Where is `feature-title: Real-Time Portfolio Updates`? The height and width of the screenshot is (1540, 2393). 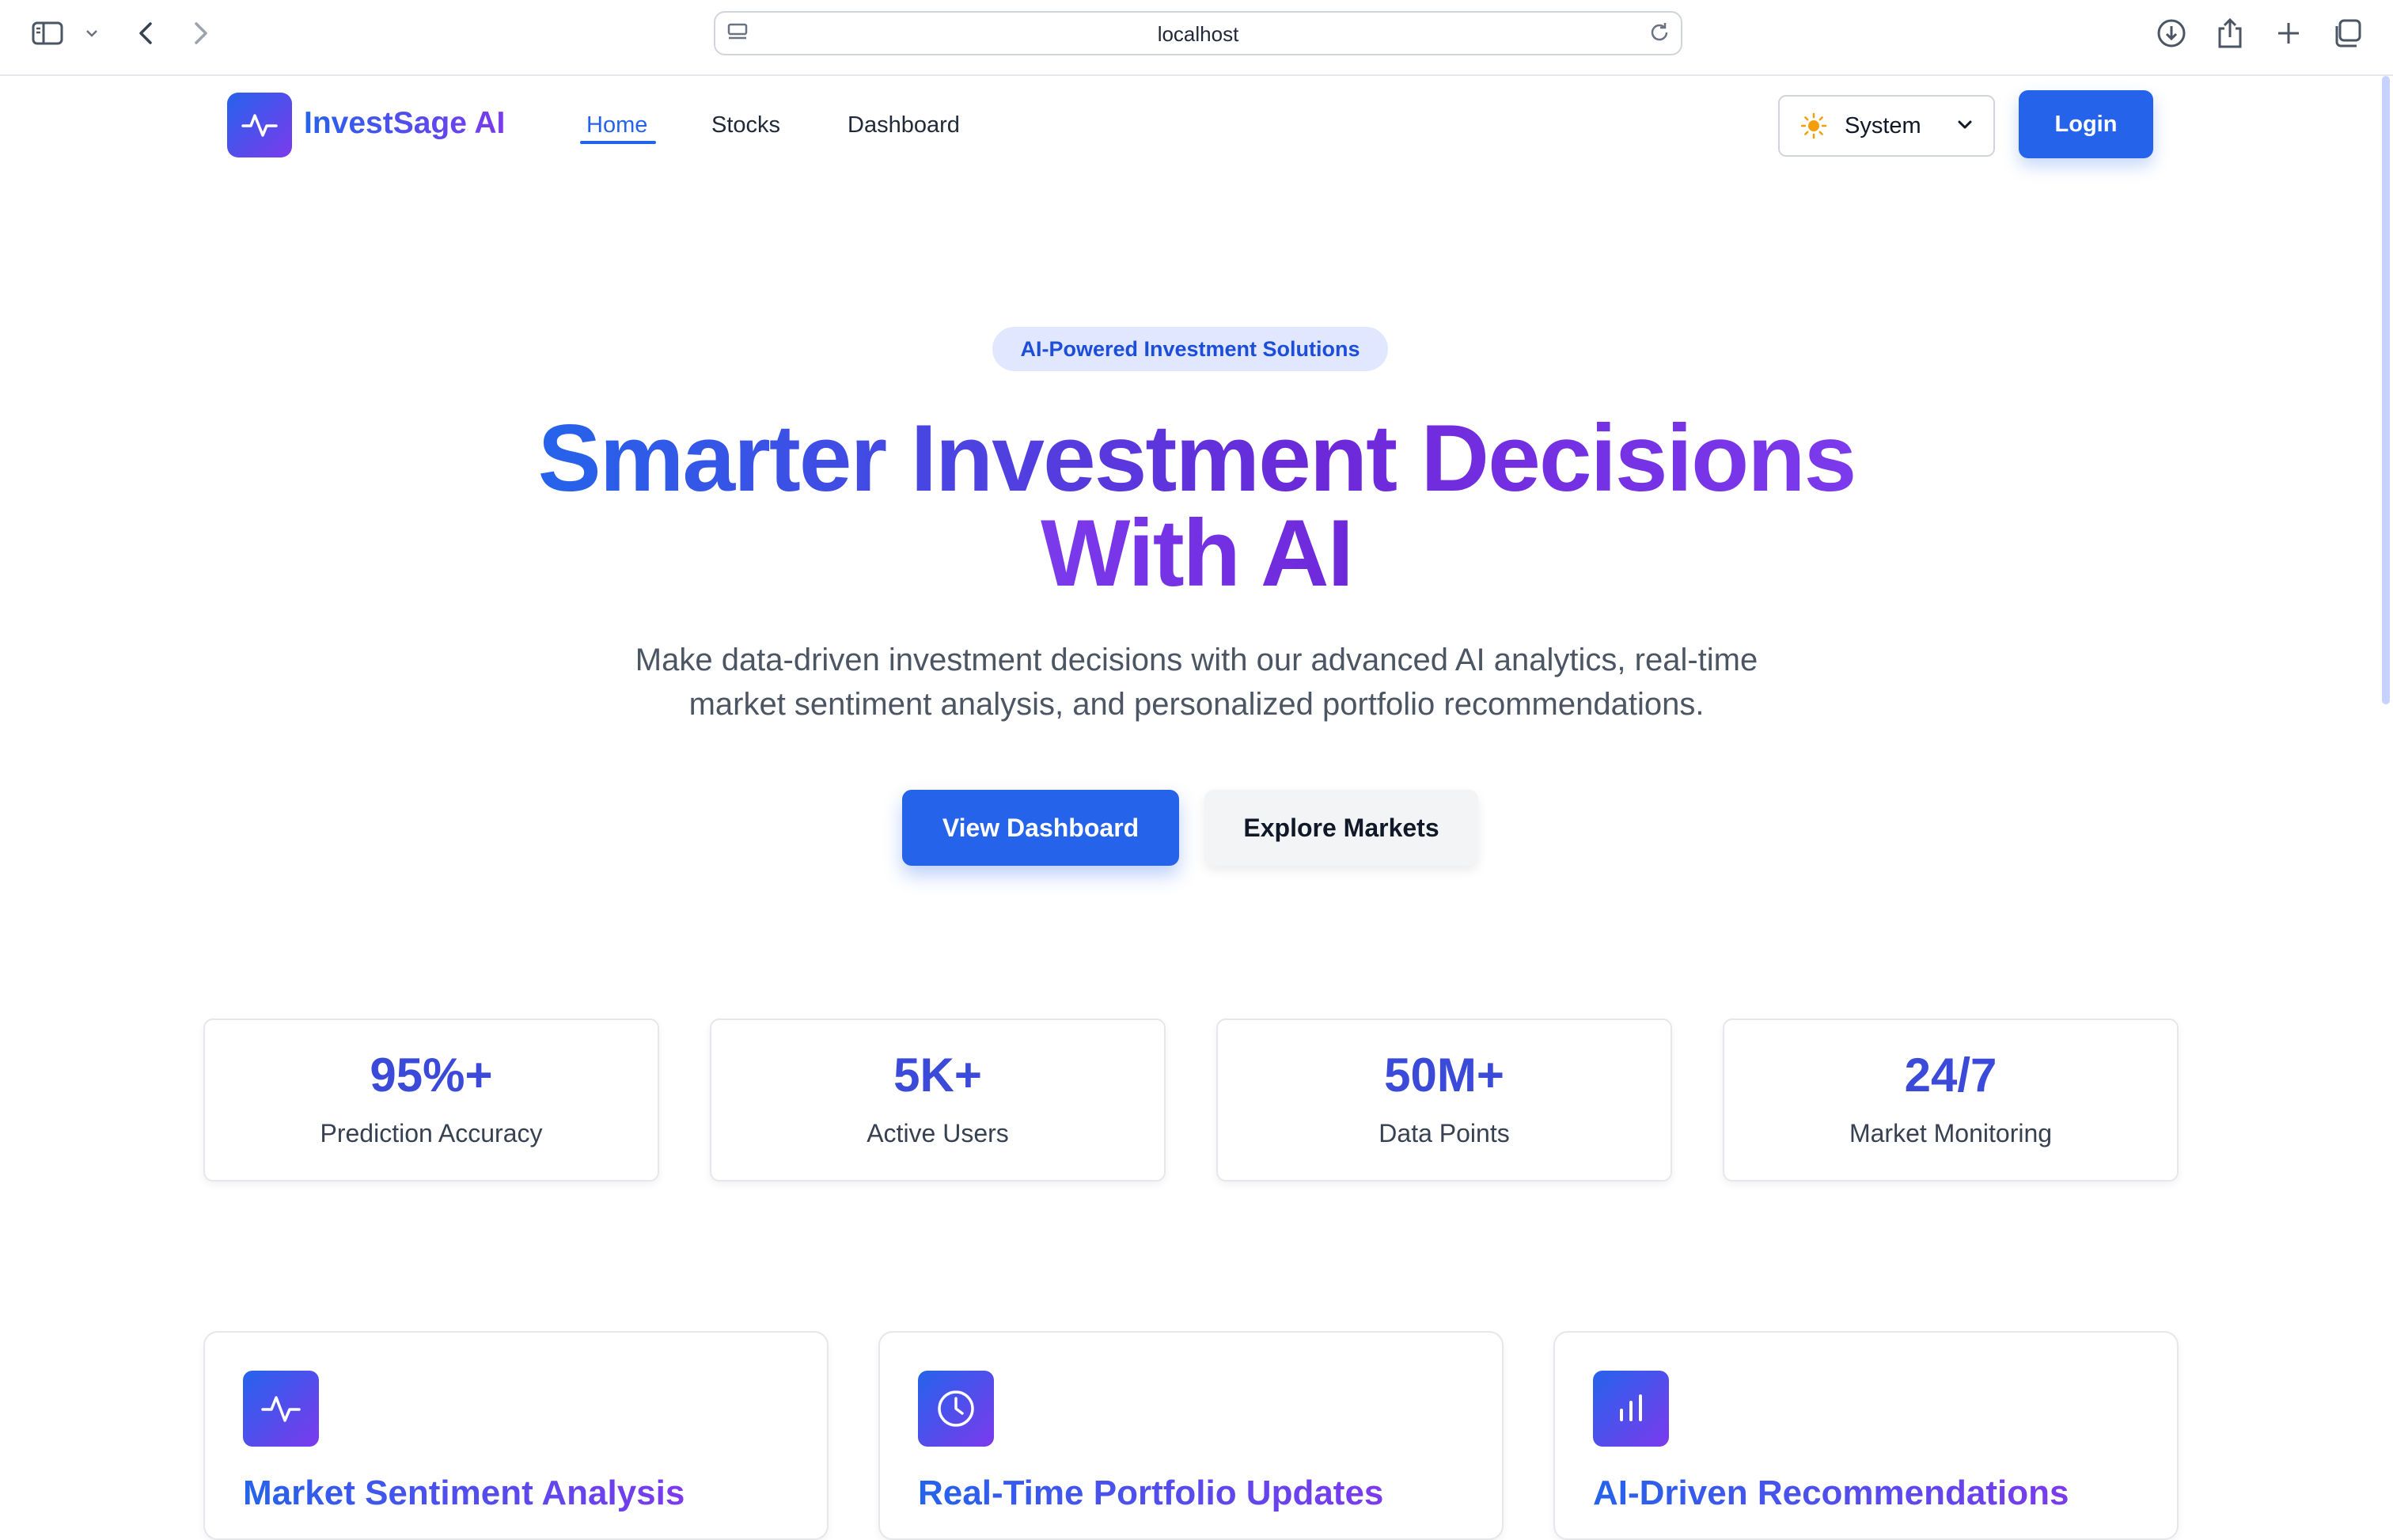
feature-title: Real-Time Portfolio Updates is located at coordinates (1151, 1493).